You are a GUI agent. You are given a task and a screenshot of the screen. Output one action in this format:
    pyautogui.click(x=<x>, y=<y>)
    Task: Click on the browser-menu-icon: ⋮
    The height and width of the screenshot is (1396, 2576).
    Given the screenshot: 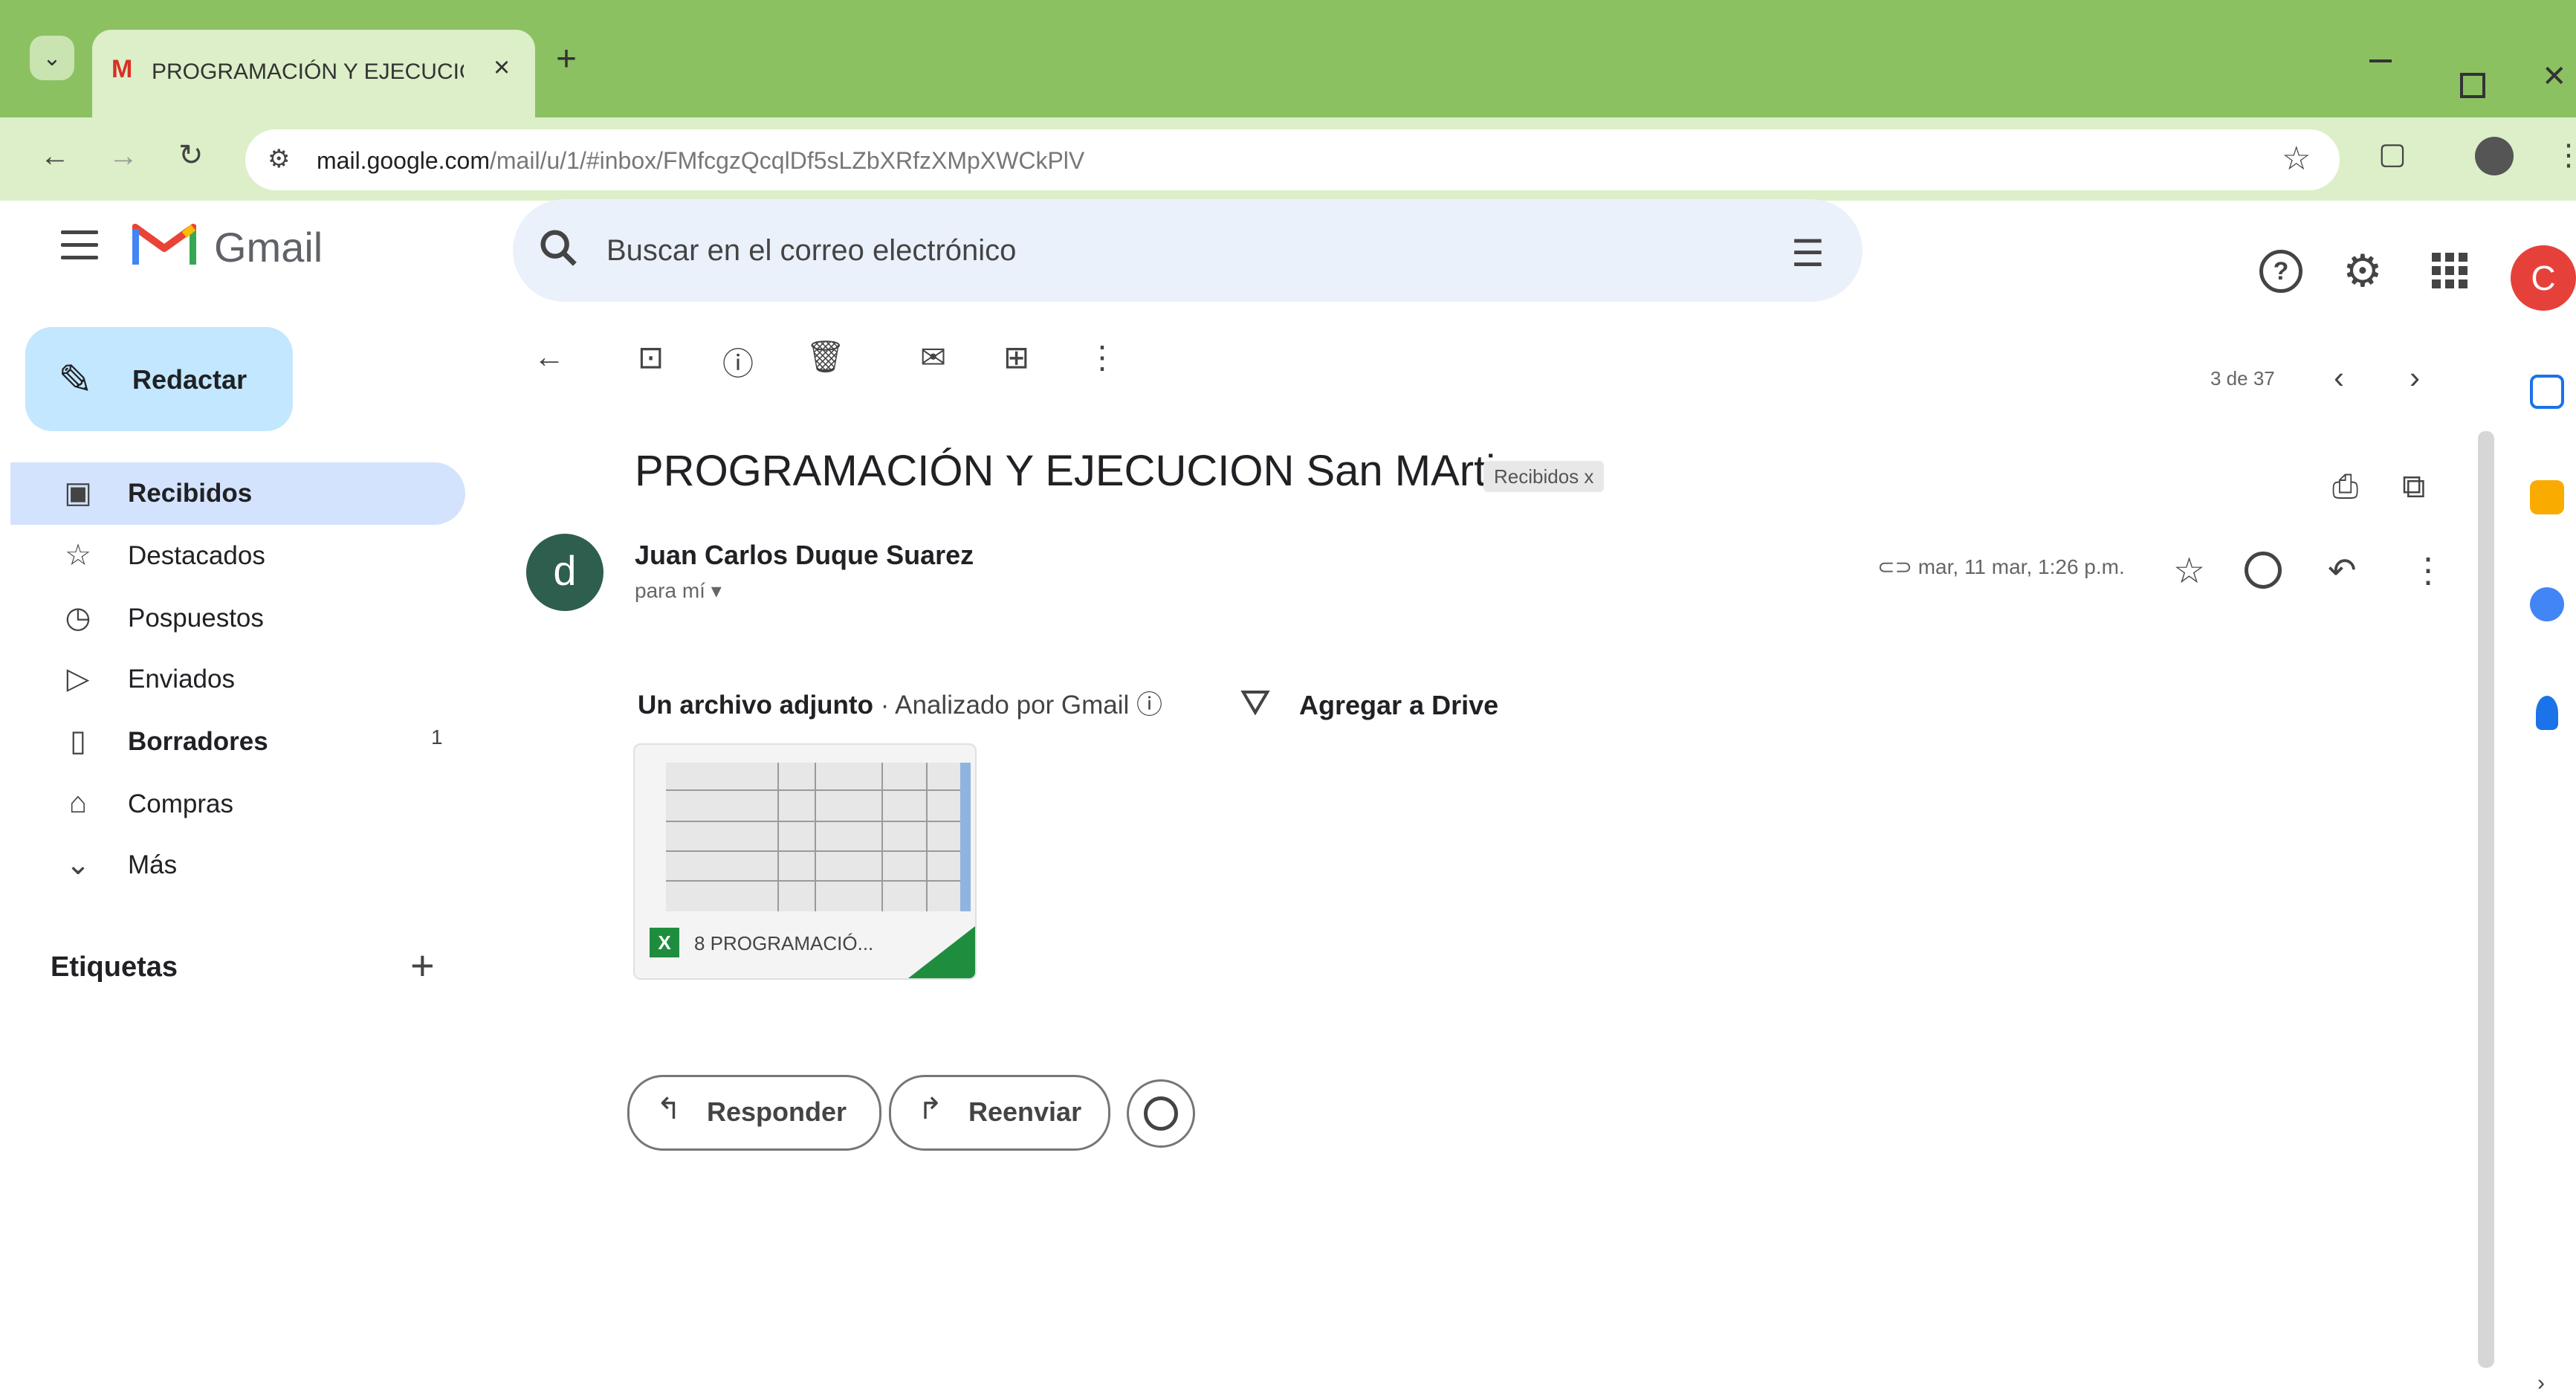 What is the action you would take?
    pyautogui.click(x=2565, y=155)
    